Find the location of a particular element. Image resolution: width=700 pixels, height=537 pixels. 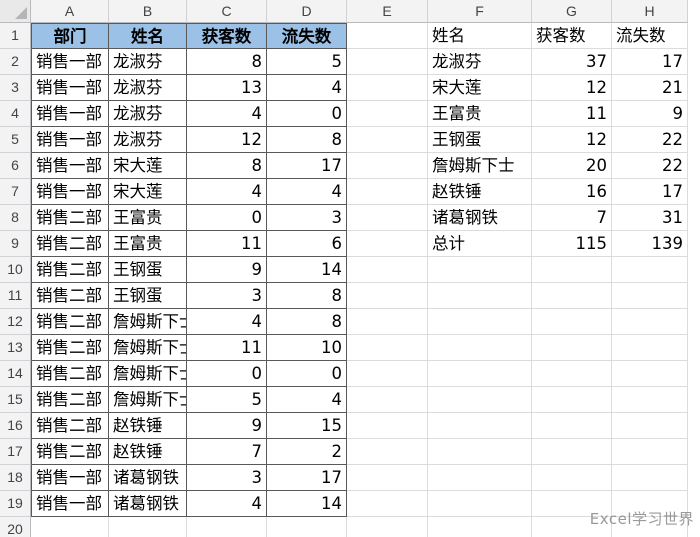

column-header-a: A is located at coordinates (70, 11).